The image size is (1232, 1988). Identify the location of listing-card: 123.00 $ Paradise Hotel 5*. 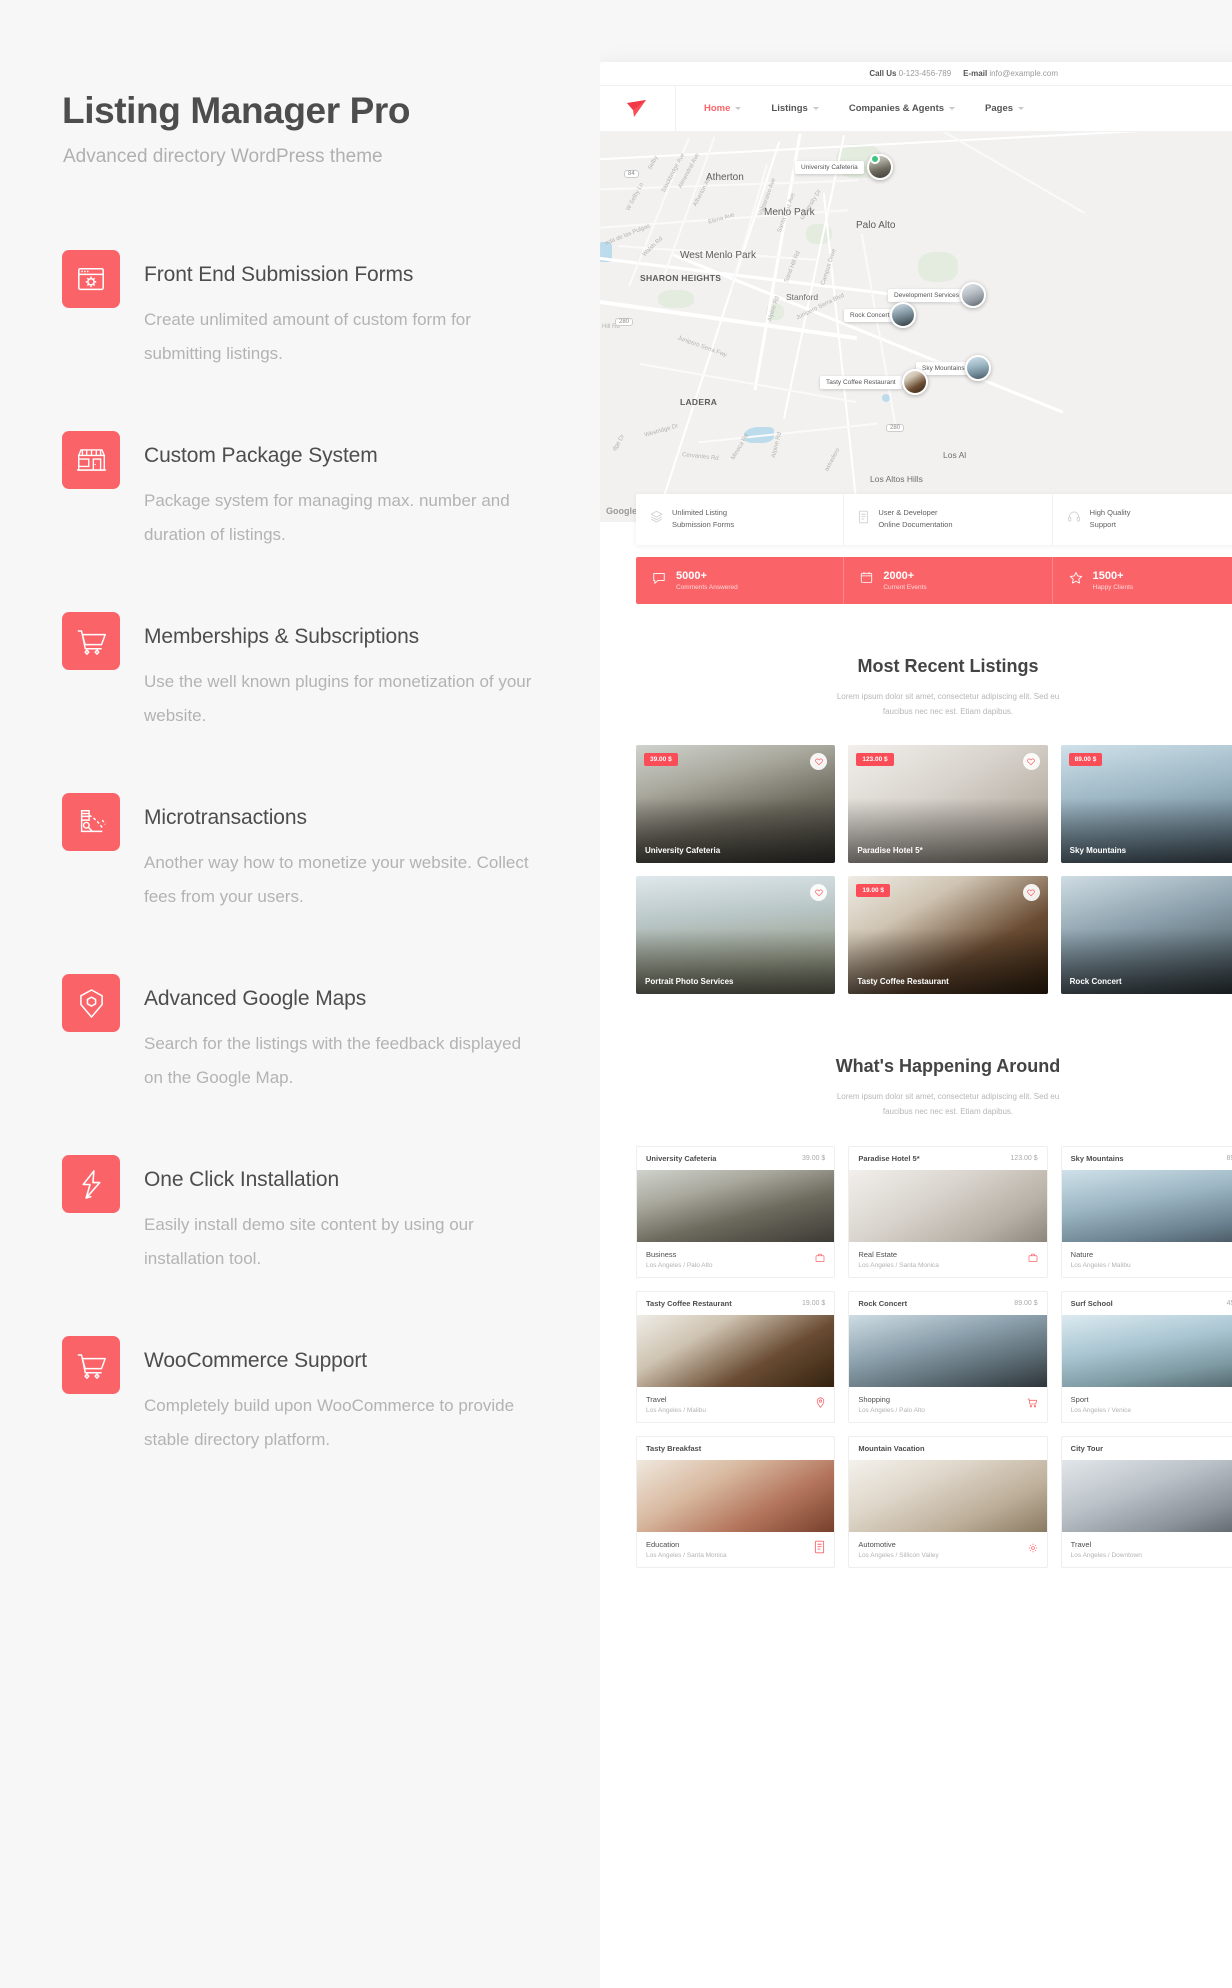
(948, 804).